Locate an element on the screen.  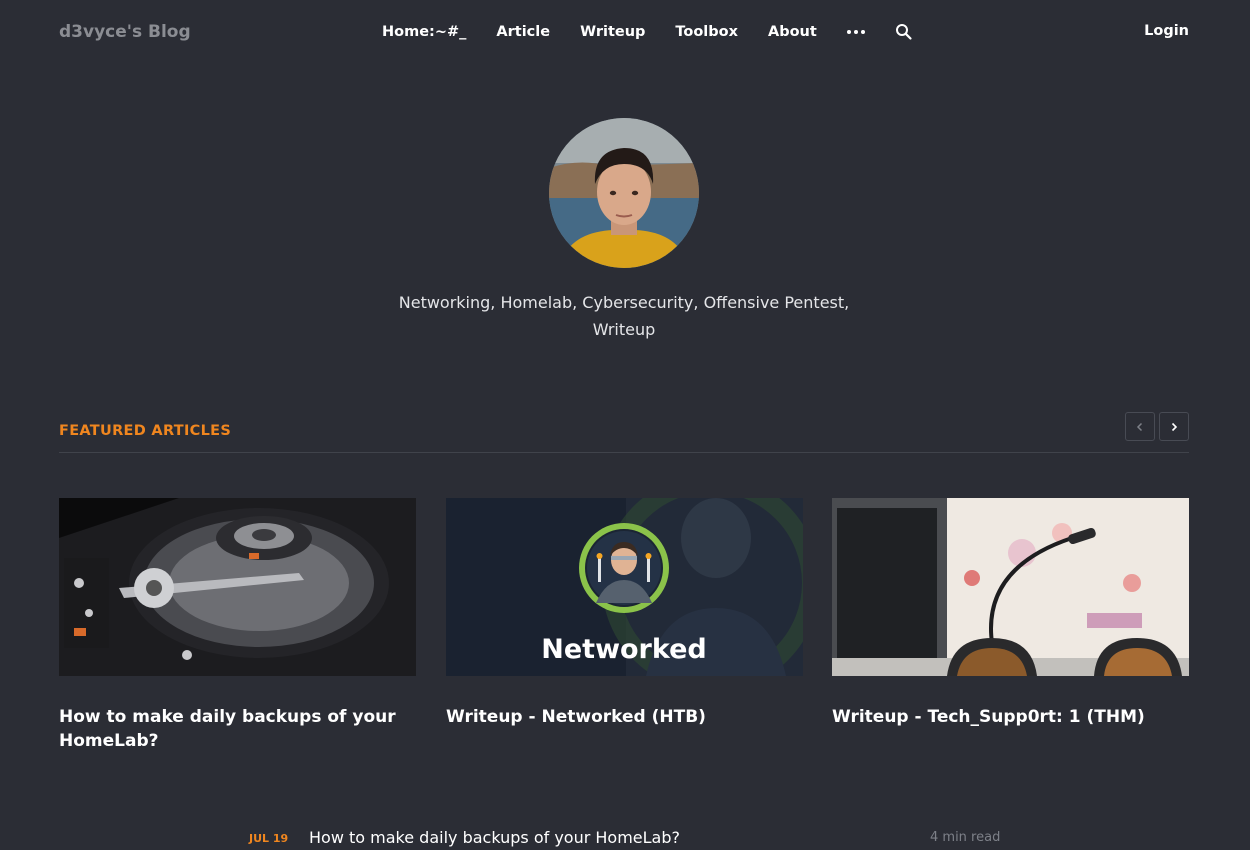
avatar-photo is located at coordinates (624, 193).